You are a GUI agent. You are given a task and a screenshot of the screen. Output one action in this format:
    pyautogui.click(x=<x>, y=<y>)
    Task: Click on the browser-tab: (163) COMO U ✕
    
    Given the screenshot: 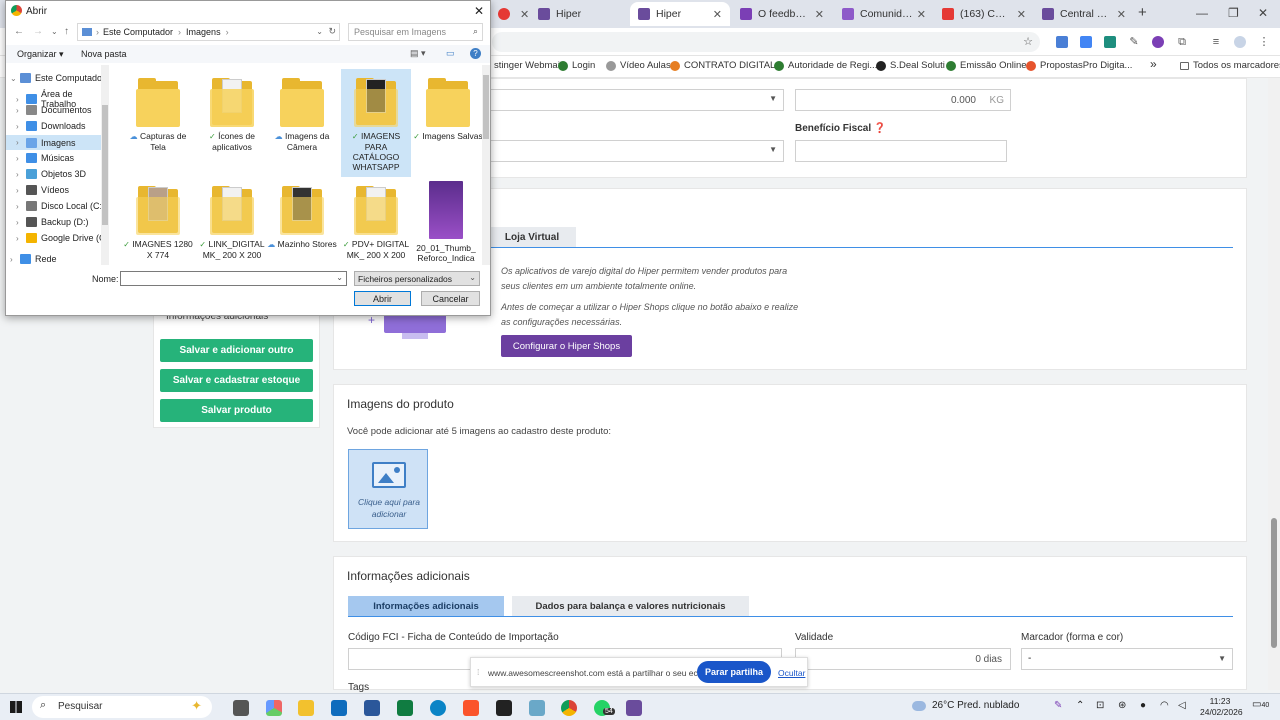 What is the action you would take?
    pyautogui.click(x=984, y=14)
    